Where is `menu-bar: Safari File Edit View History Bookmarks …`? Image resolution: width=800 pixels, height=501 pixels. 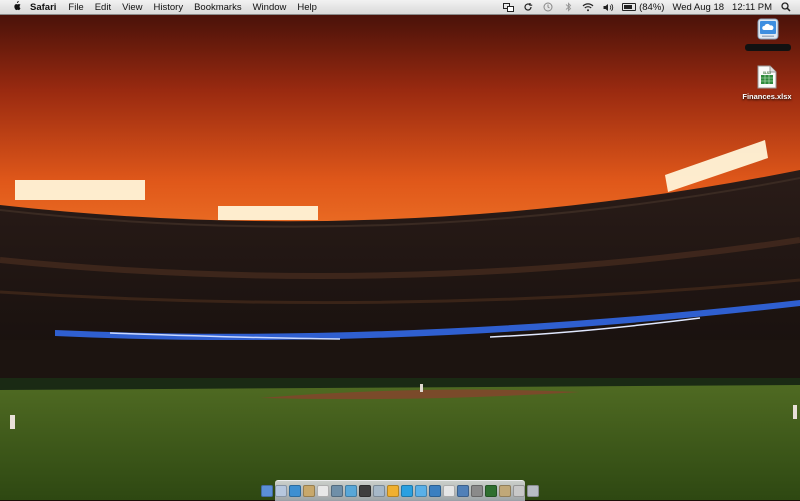
menu-bar: Safari File Edit View History Bookmarks … is located at coordinates (400, 7).